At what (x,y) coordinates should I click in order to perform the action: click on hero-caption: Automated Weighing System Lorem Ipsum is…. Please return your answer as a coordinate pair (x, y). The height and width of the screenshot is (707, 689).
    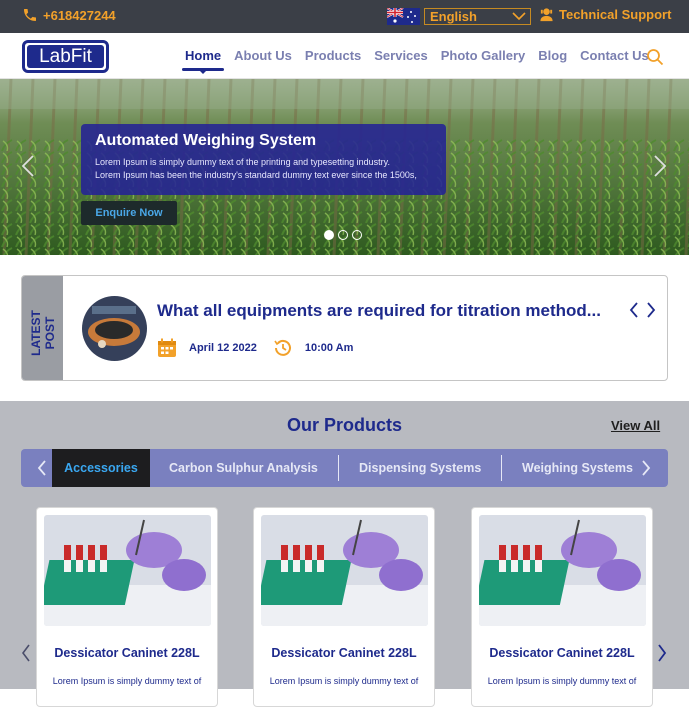
    Looking at the image, I should click on (263, 159).